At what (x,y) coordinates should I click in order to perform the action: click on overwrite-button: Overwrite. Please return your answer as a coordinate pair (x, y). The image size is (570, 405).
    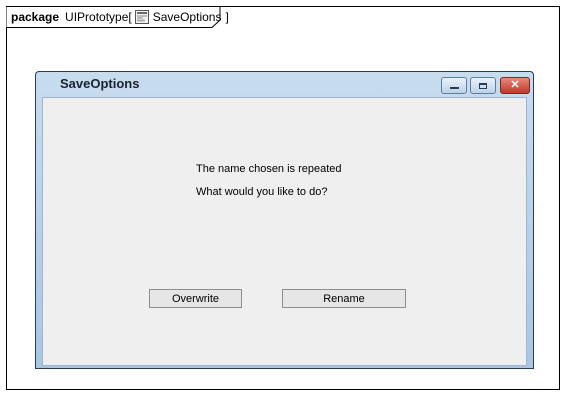
    Looking at the image, I should click on (195, 298).